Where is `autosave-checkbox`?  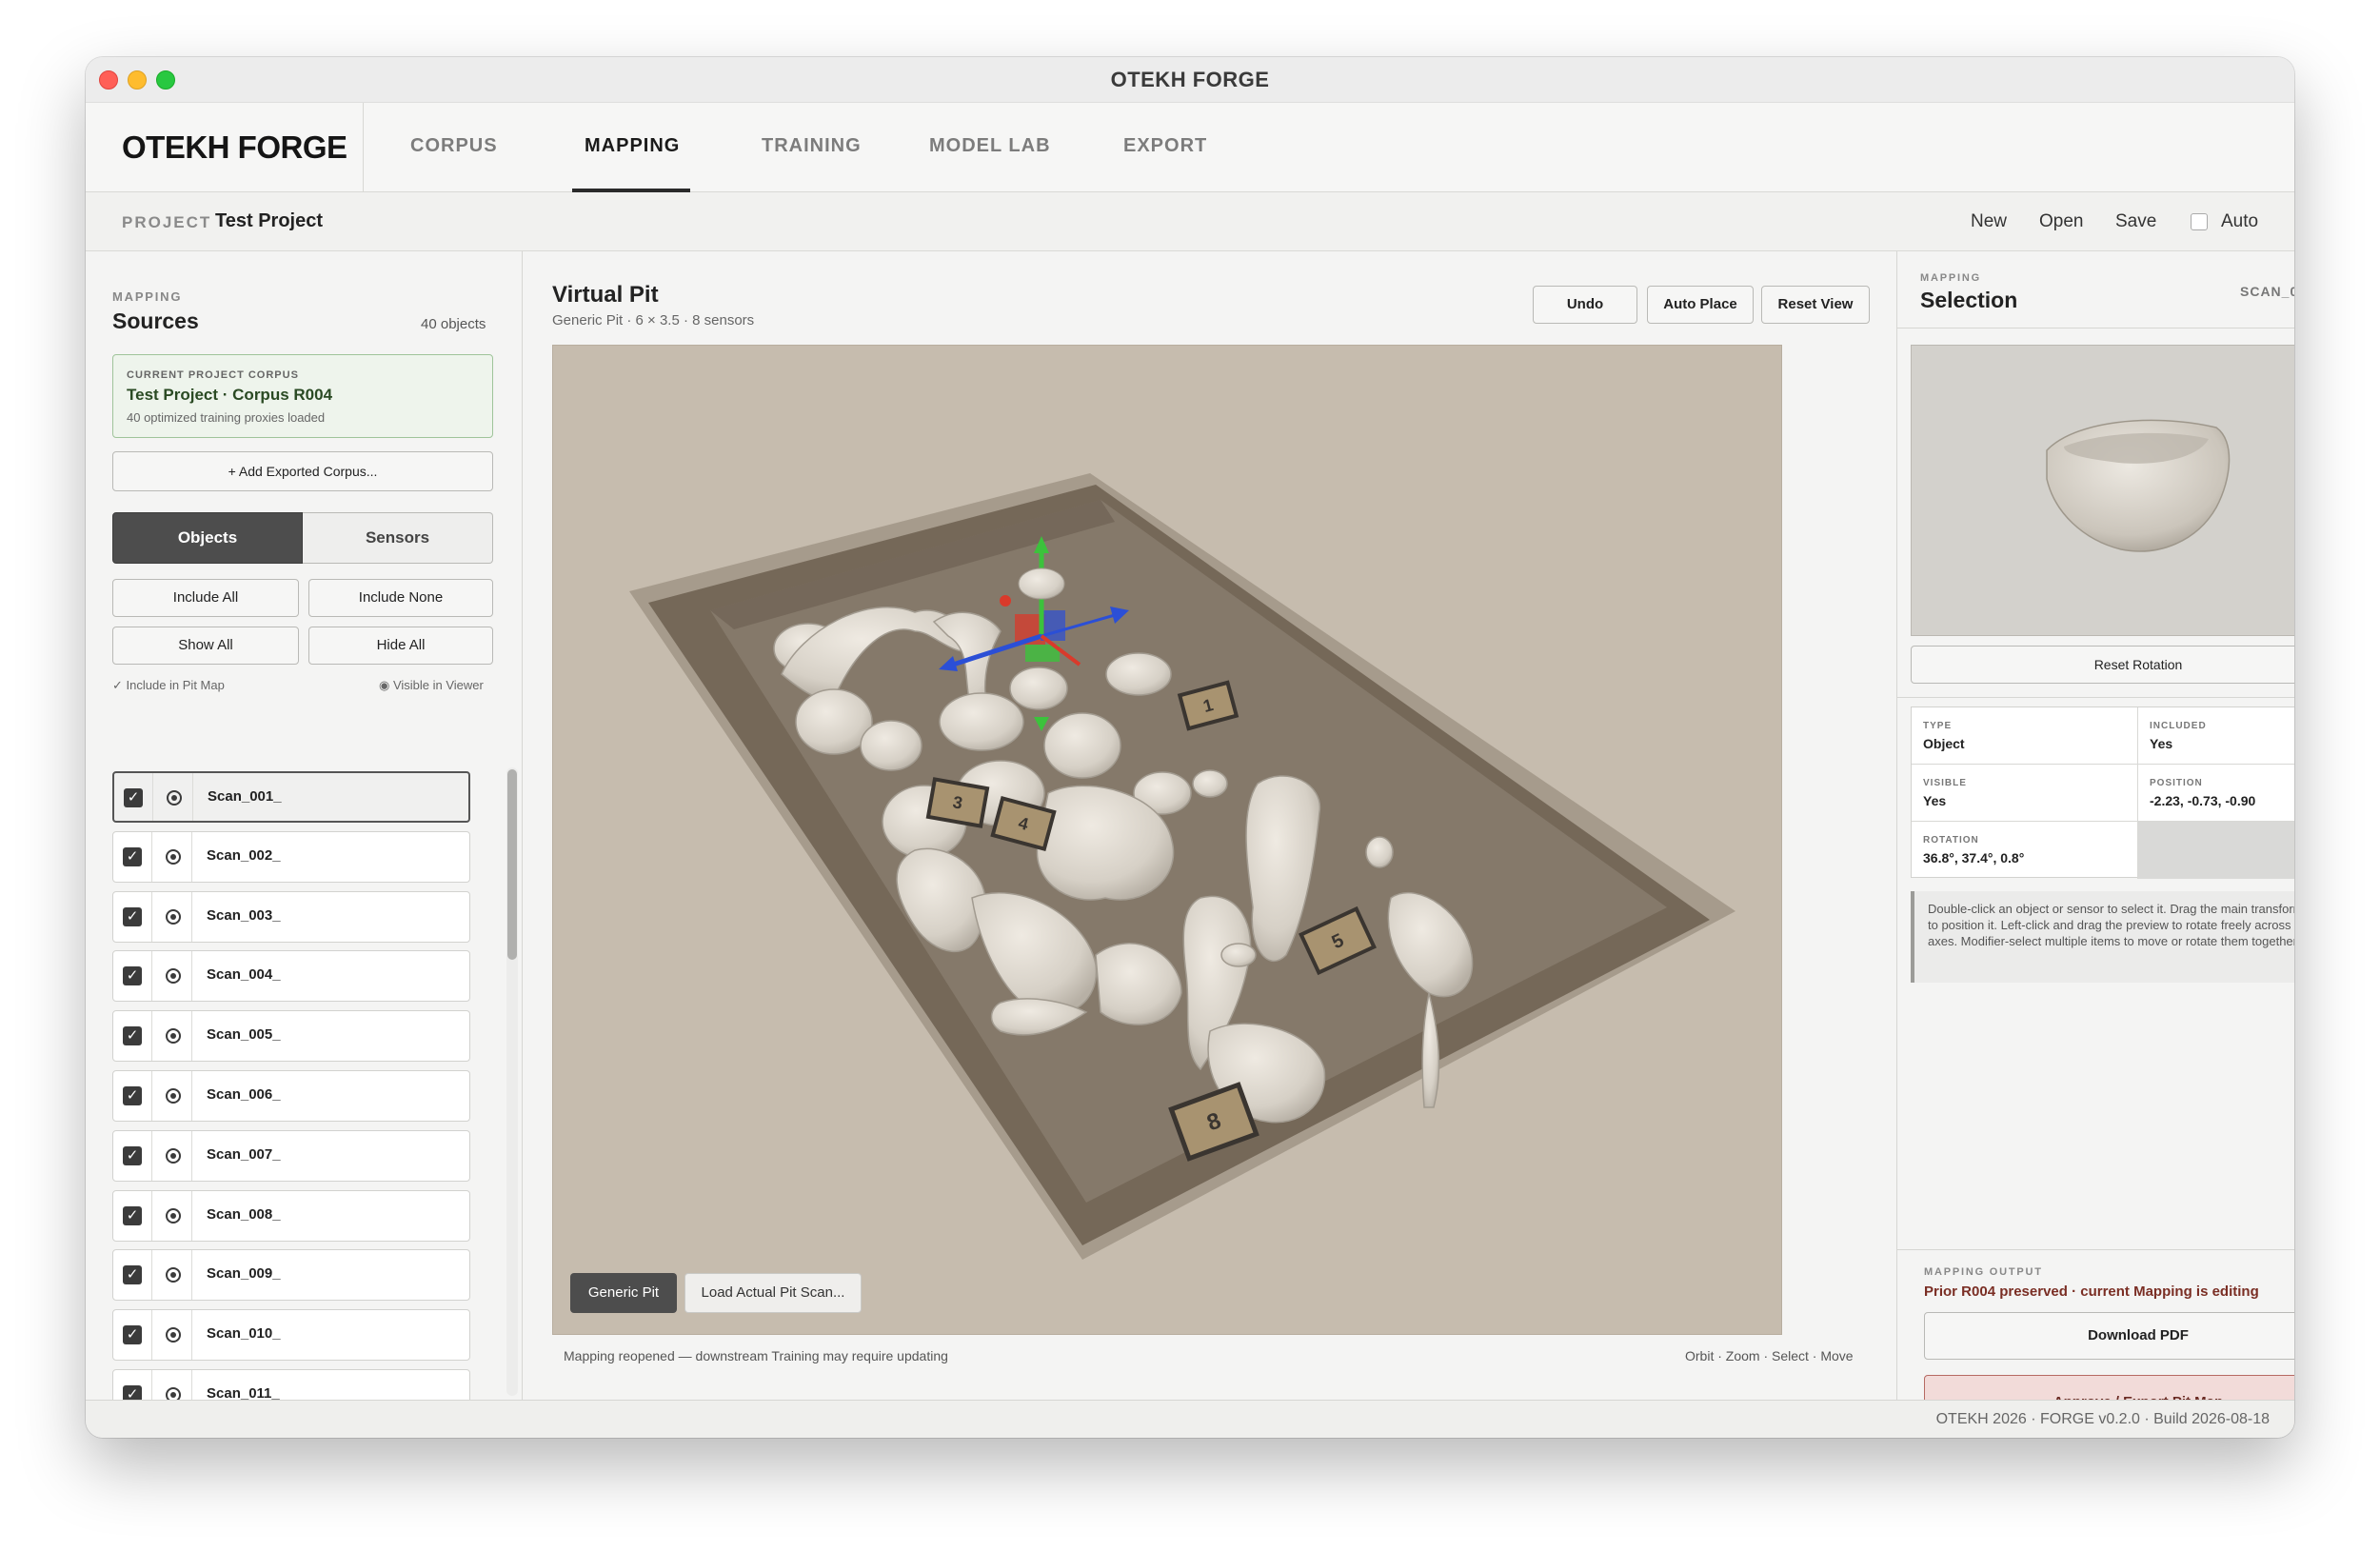 autosave-checkbox is located at coordinates (2199, 222).